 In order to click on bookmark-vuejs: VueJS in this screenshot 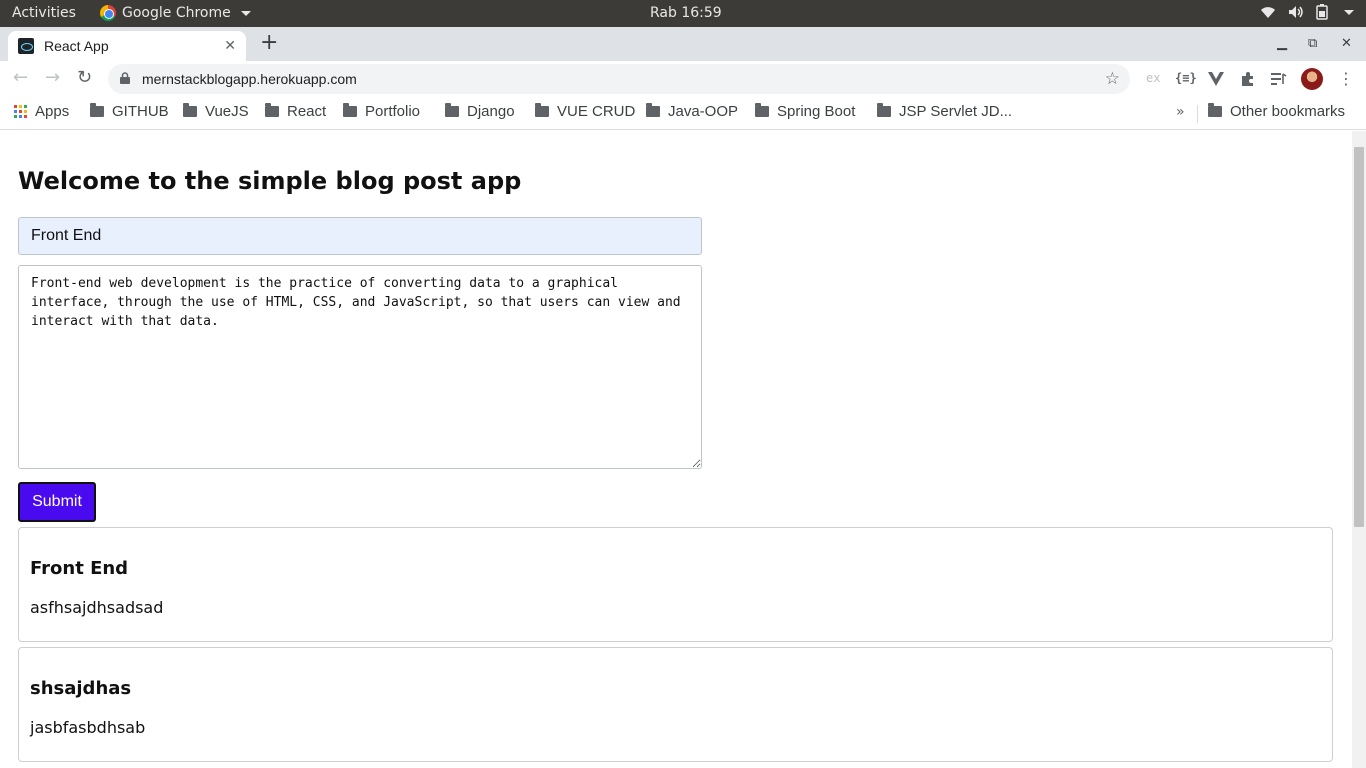, I will do `click(216, 111)`.